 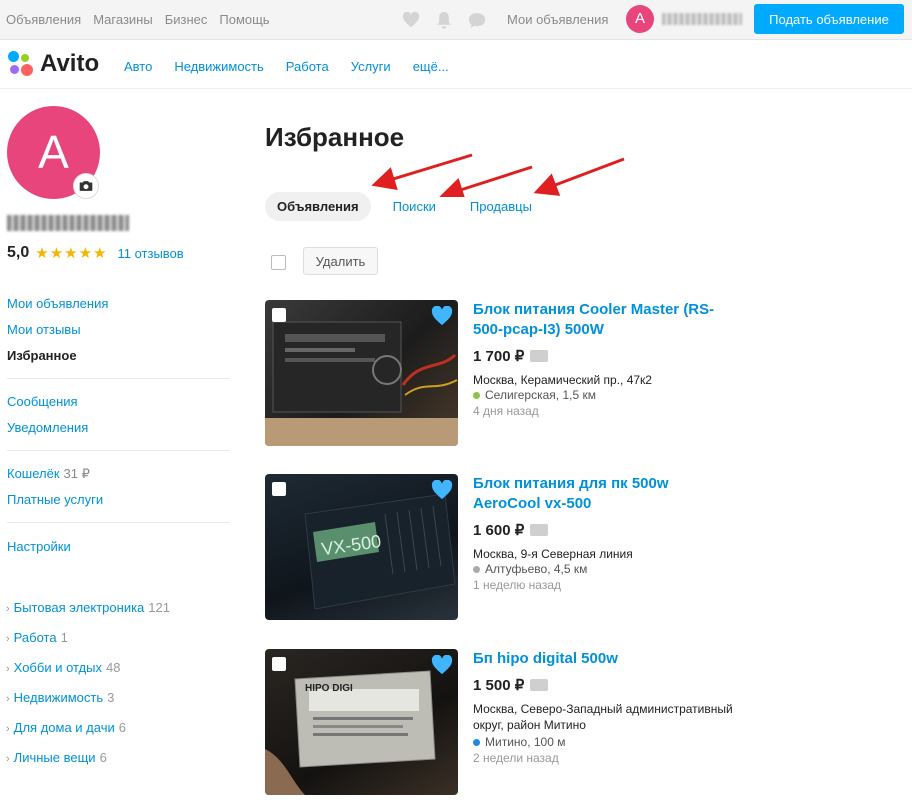 I want to click on thumb-brand-text: HIPO DIGI, so click(x=329, y=688).